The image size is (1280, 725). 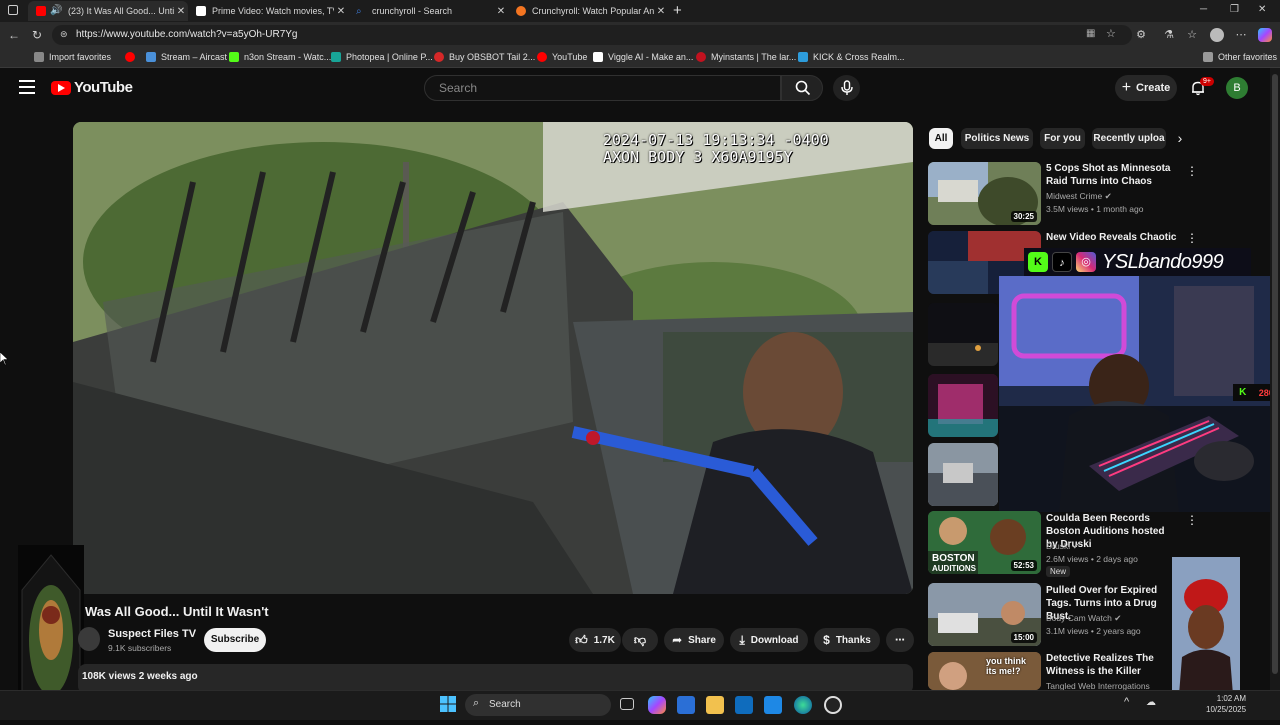 What do you see at coordinates (235, 640) in the screenshot?
I see `subscribe-button: Subscribe` at bounding box center [235, 640].